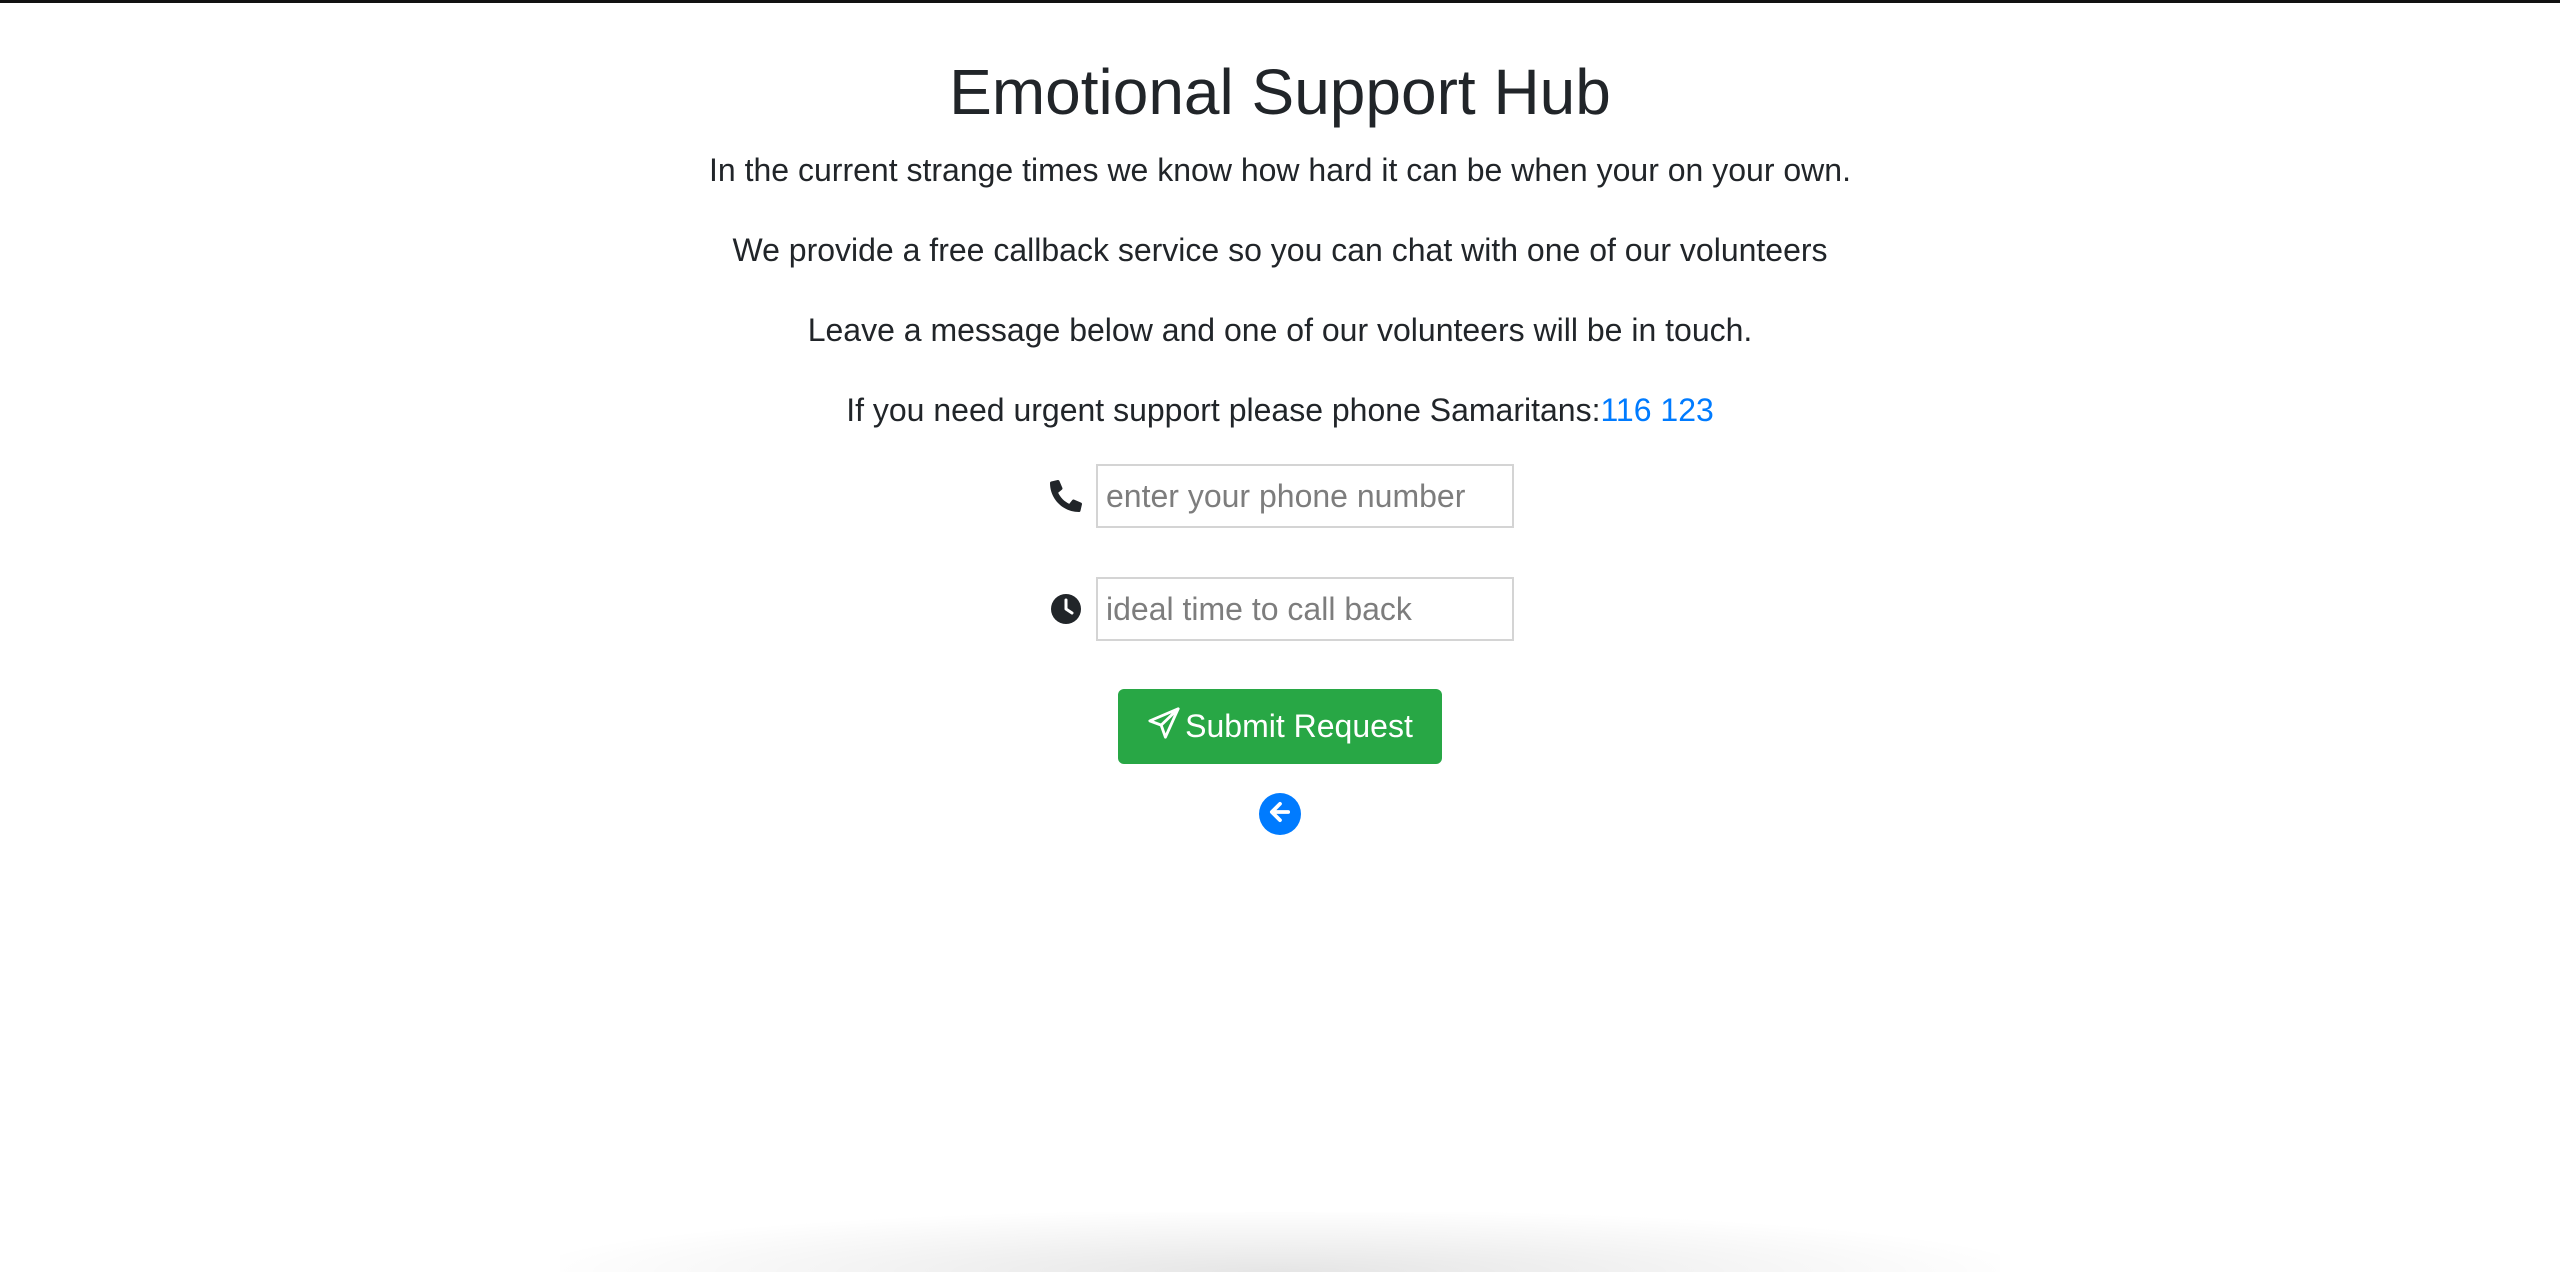 The image size is (2560, 1272). I want to click on phone-row, so click(1280, 496).